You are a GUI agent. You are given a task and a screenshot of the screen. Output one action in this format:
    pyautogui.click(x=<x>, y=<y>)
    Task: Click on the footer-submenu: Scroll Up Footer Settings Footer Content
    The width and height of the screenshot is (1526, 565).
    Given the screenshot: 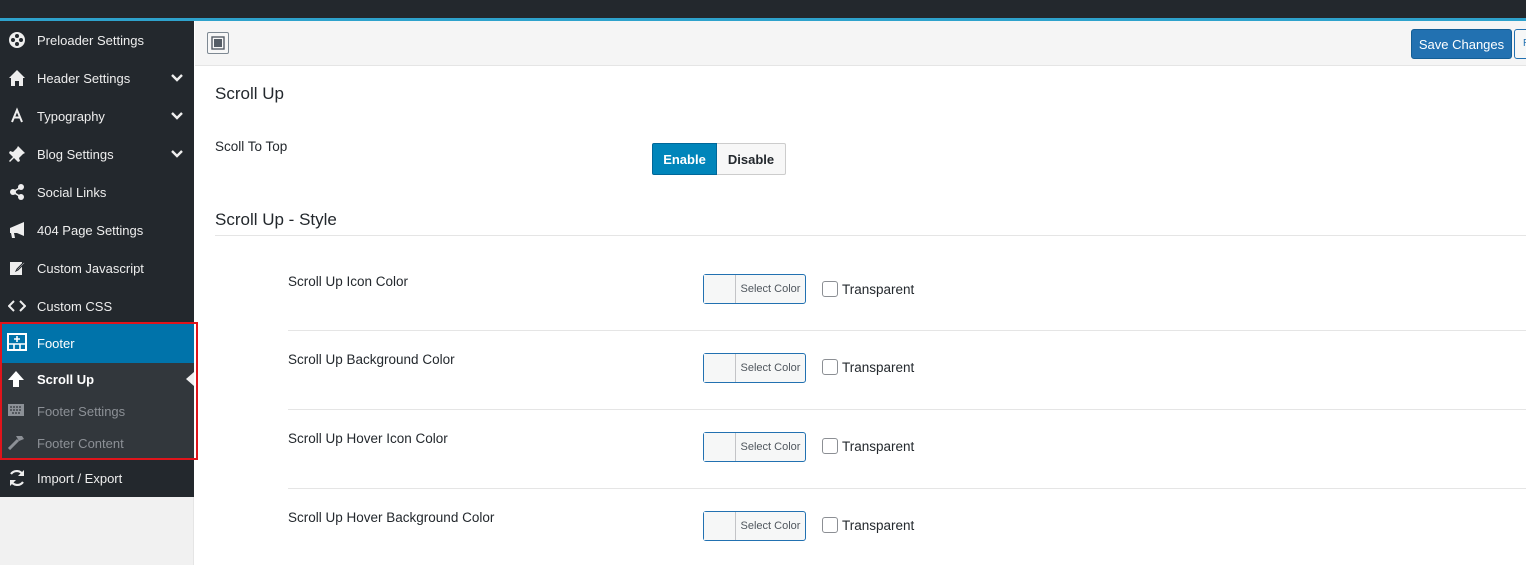 What is the action you would take?
    pyautogui.click(x=97, y=411)
    